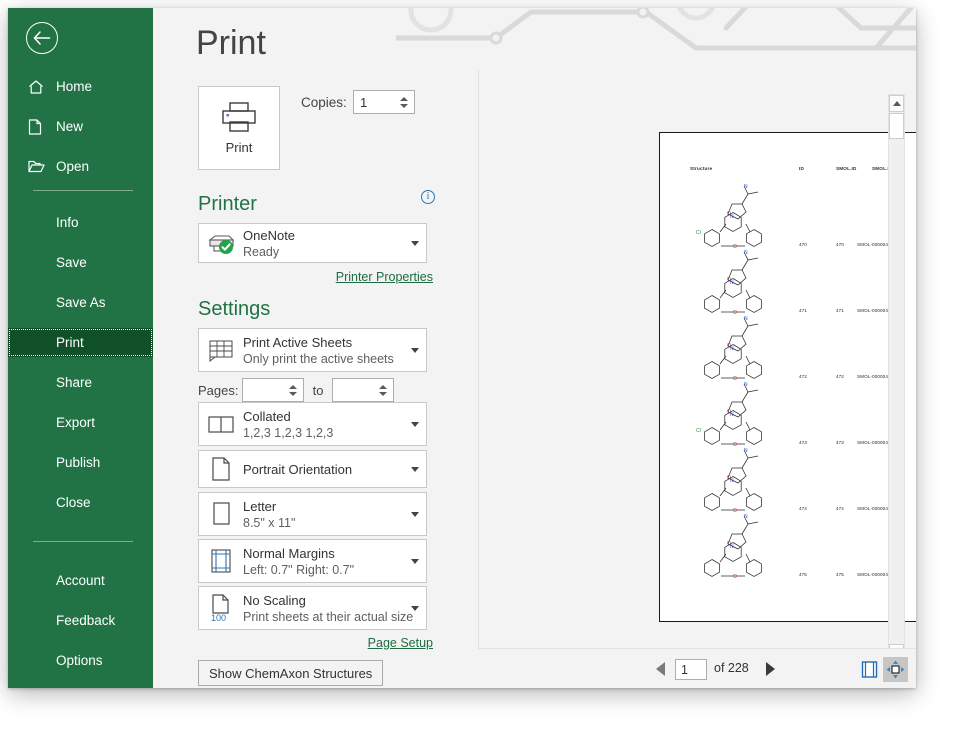  I want to click on sidebar-item-label: Publish, so click(78, 462).